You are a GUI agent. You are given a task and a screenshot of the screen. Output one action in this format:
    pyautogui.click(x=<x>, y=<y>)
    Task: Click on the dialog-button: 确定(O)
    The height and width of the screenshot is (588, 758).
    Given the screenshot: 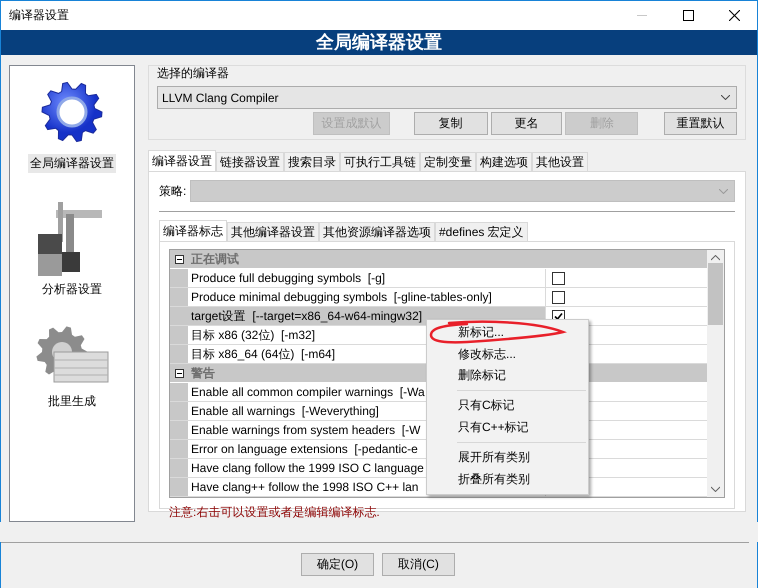 What is the action you would take?
    pyautogui.click(x=337, y=564)
    